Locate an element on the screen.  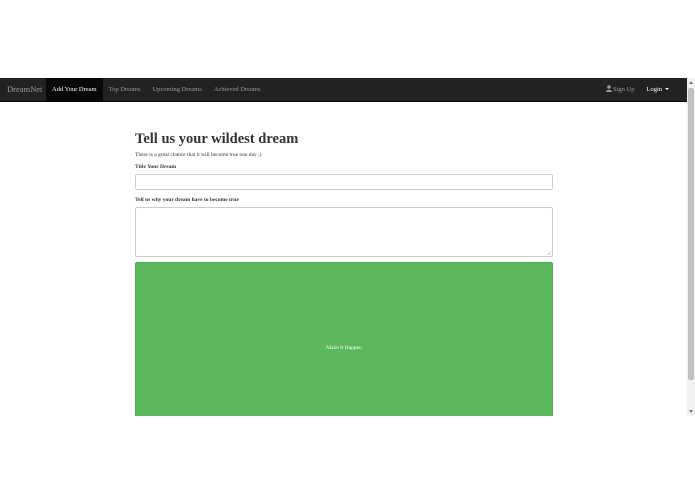
nav-right: Sign Up Login is located at coordinates (637, 89).